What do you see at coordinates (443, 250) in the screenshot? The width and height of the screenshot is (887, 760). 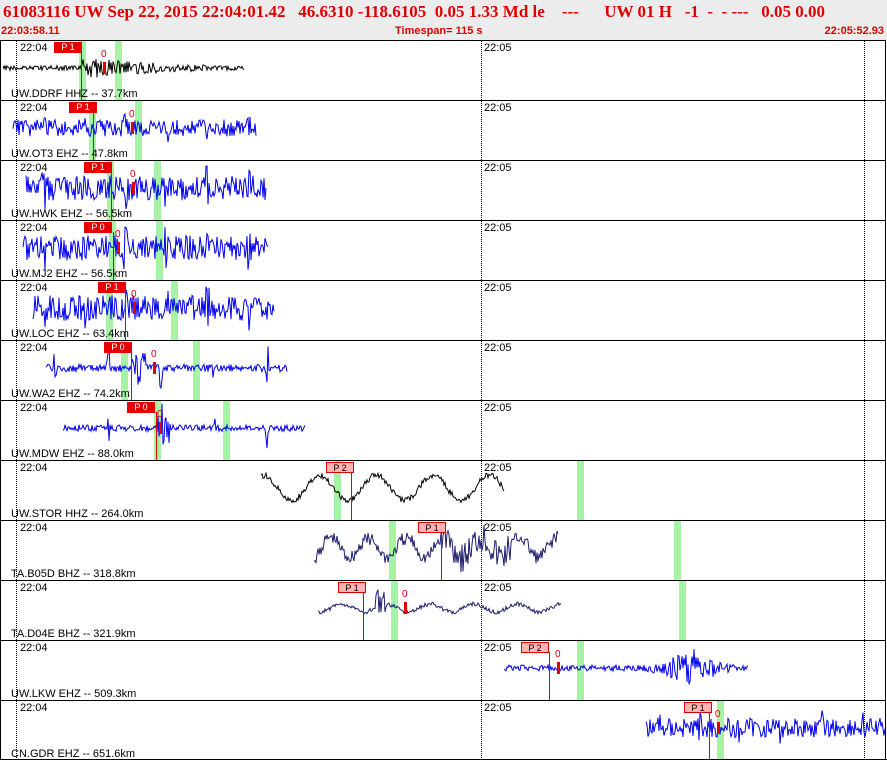 I see `seismogram-panel: 22:04 22:05 P 0 0 UW.MJ2 EHZ -- 56.5km` at bounding box center [443, 250].